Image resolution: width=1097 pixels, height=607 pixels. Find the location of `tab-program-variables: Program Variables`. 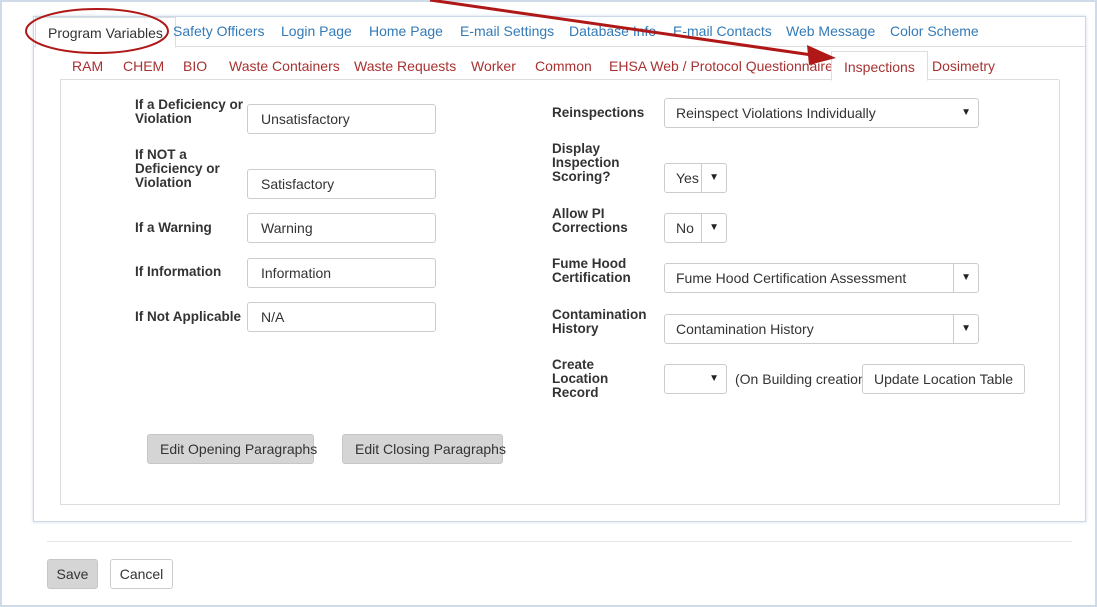

tab-program-variables: Program Variables is located at coordinates (105, 32).